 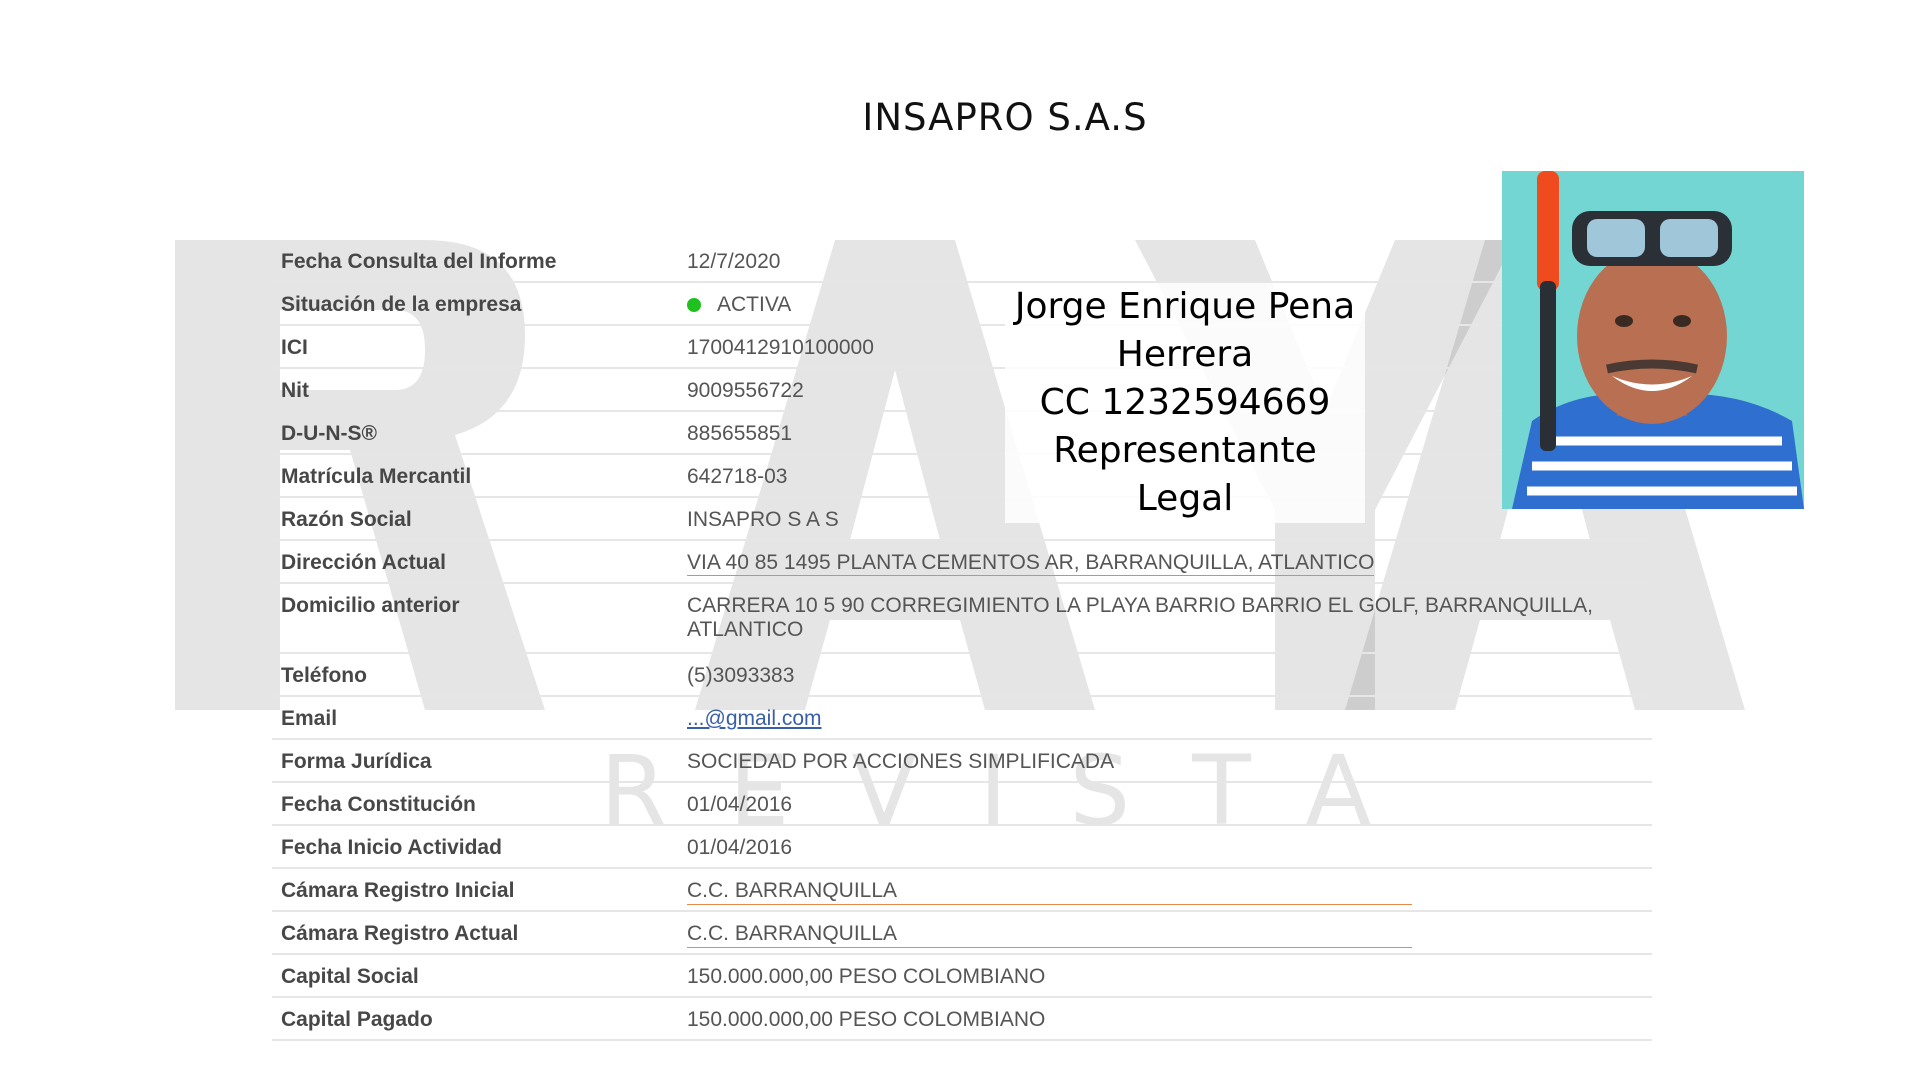 I want to click on table-row: ICI 1700412910100000, so click(x=962, y=347).